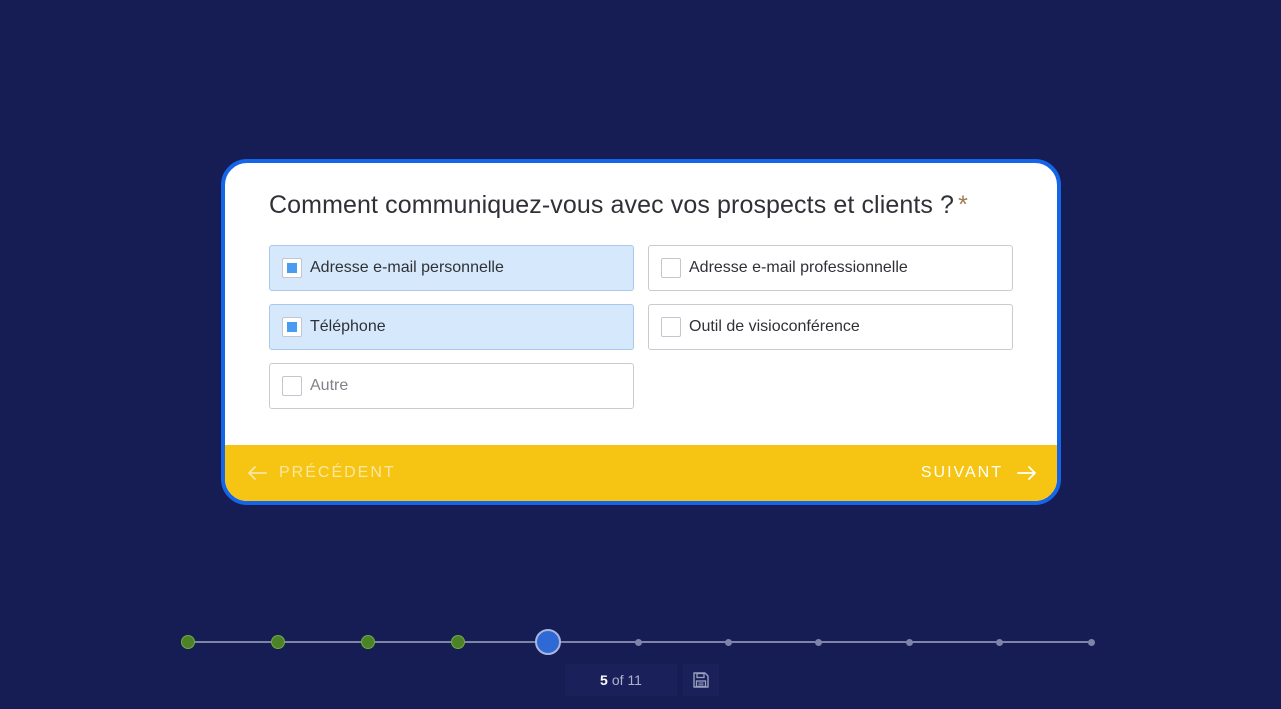  What do you see at coordinates (337, 472) in the screenshot?
I see `previous-label: PRÉCÉDENT` at bounding box center [337, 472].